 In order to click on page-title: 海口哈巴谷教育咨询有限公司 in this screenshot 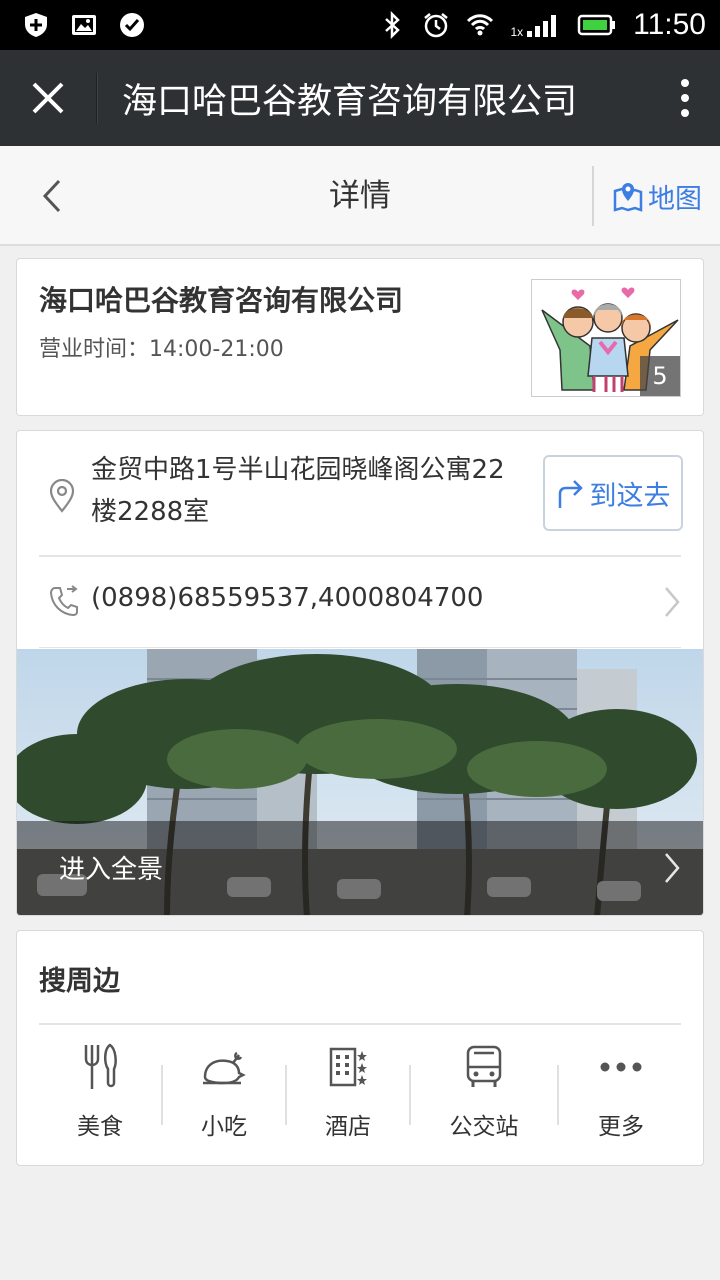, I will do `click(350, 101)`.